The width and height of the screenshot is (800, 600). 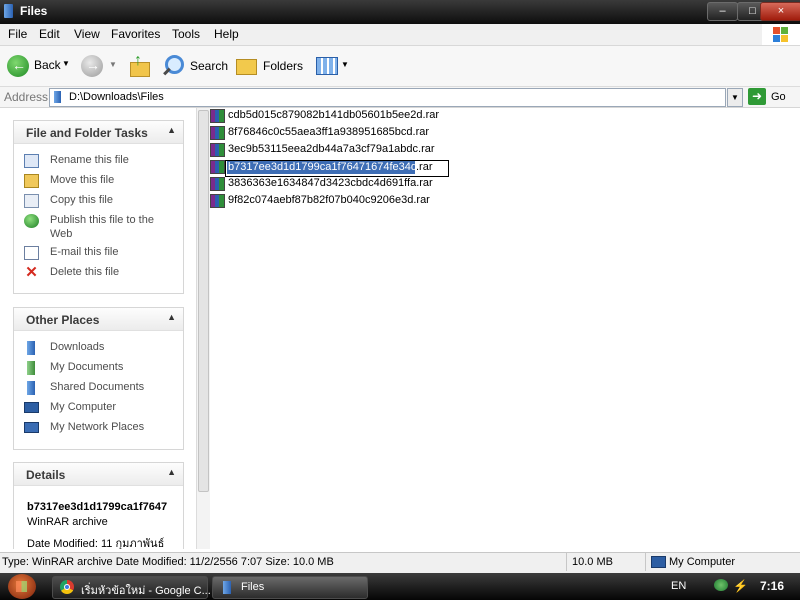 What do you see at coordinates (269, 66) in the screenshot?
I see `folders-button: Folders` at bounding box center [269, 66].